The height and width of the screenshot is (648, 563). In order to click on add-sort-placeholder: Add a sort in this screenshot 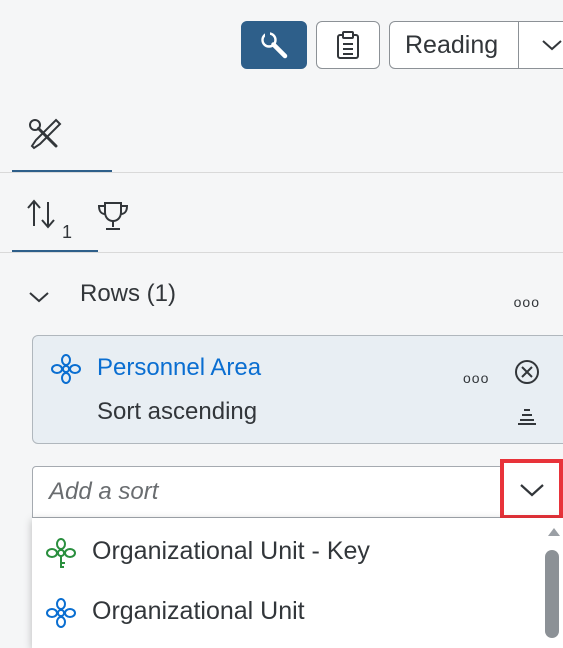, I will do `click(104, 491)`.